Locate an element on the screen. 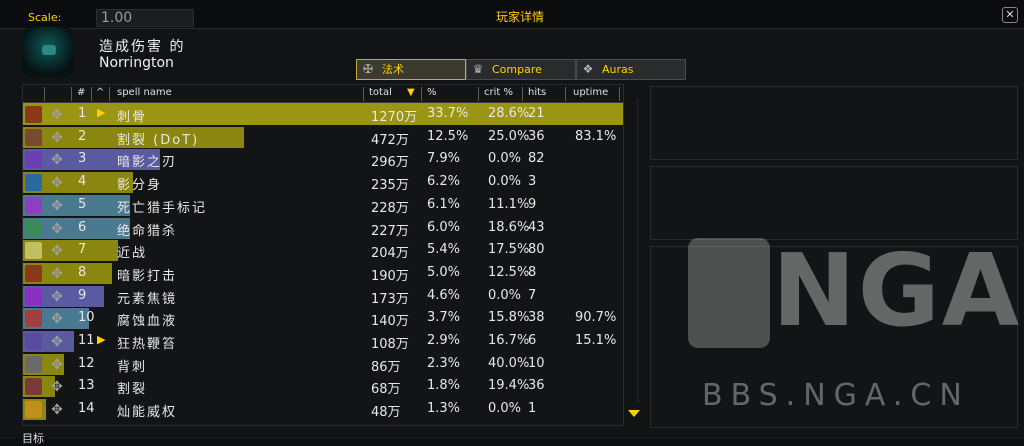  spell-name: 死亡猎手标记 is located at coordinates (162, 208).